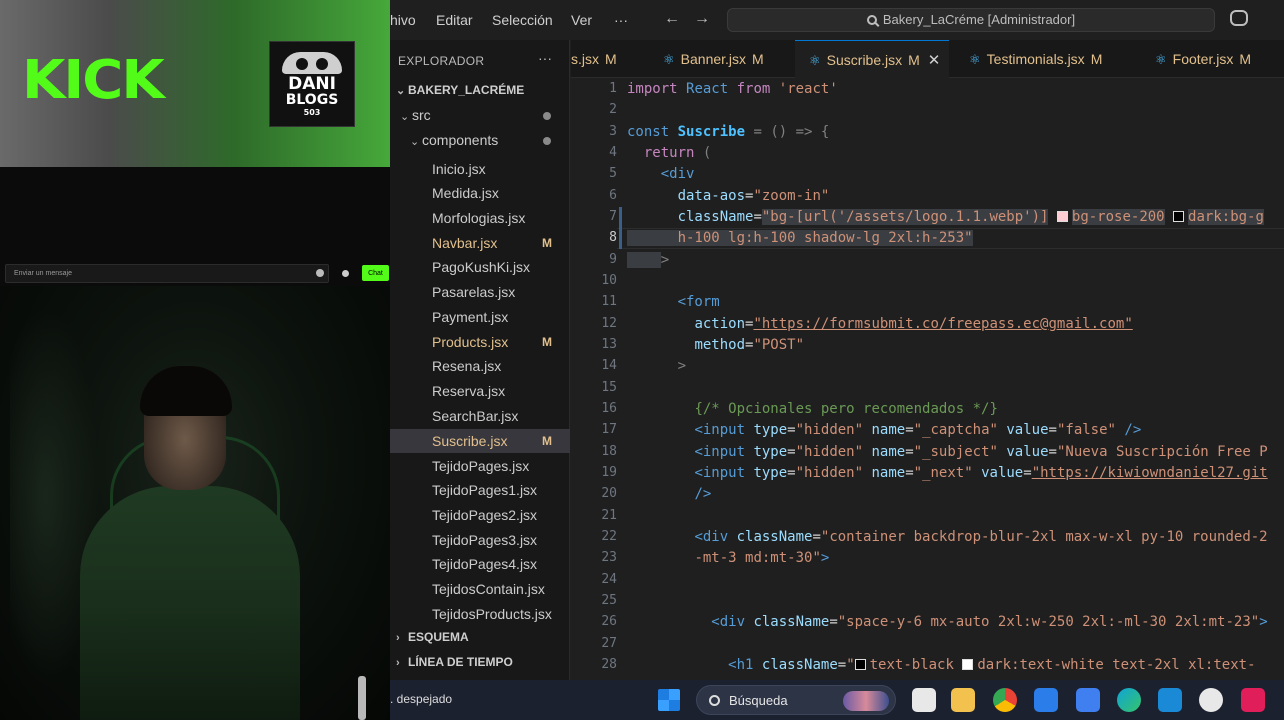 The image size is (1284, 720). Describe the element at coordinates (480, 169) in the screenshot. I see `file-item: Inicio.jsx` at that location.